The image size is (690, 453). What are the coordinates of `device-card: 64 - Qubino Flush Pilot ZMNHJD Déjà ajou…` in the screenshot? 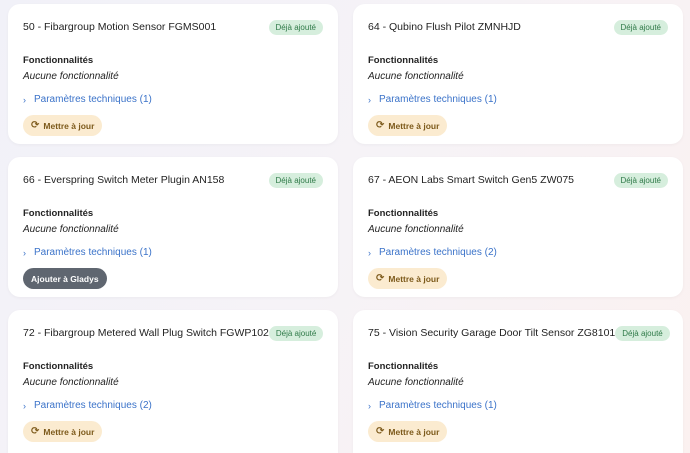 It's located at (518, 74).